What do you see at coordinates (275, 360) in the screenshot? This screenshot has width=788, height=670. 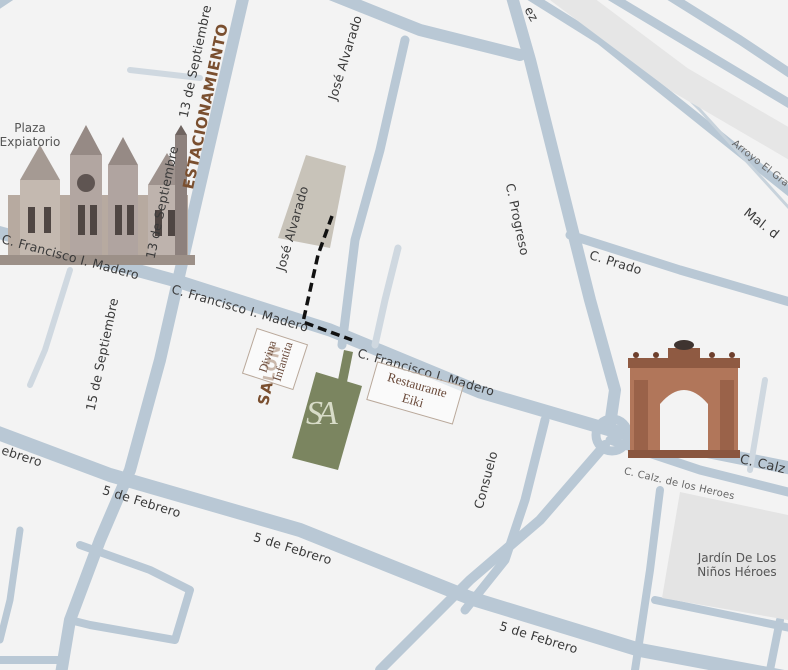 I see `divina-infantita-label: Divina Infantita` at bounding box center [275, 360].